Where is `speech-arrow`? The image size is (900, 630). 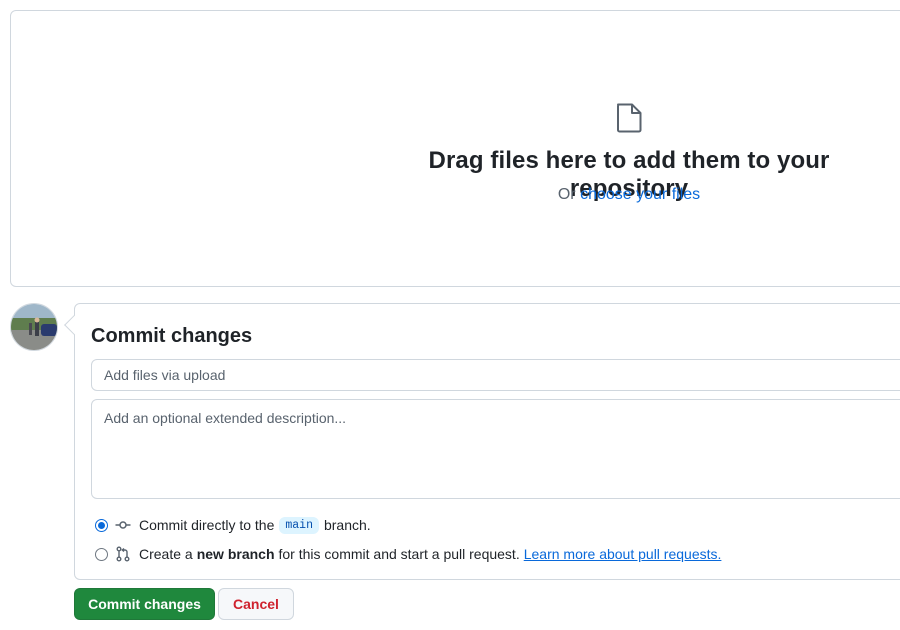
speech-arrow is located at coordinates (74, 325).